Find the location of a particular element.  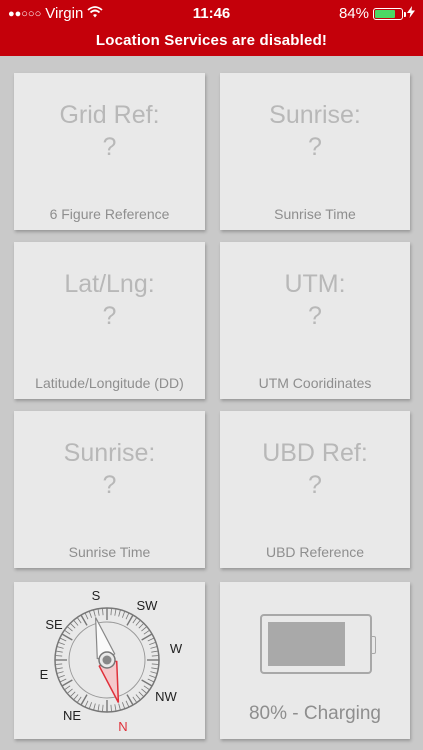

status-bar: ●●○○○ Virgin 11:46 84% is located at coordinates (211, 14).